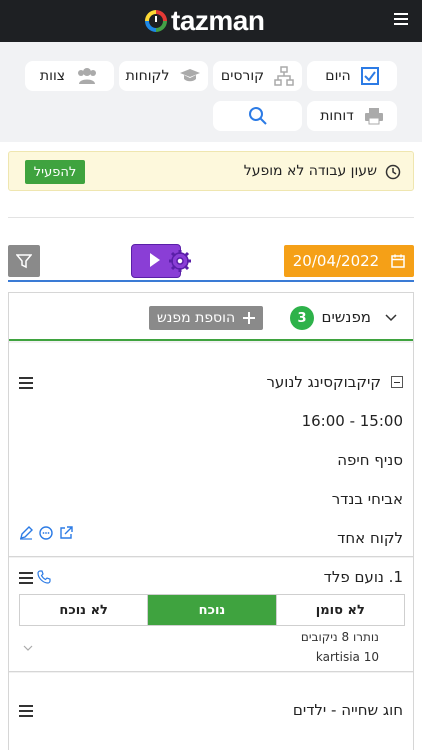 Image resolution: width=422 pixels, height=750 pixels. I want to click on lesson-actions, so click(46, 533).